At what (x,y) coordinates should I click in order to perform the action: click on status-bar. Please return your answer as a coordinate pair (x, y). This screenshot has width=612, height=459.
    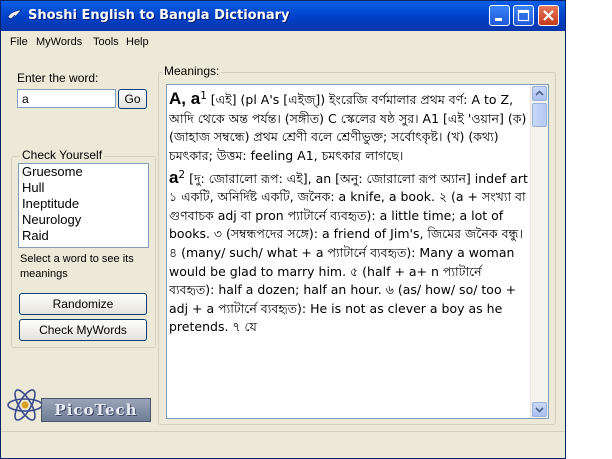
    Looking at the image, I should click on (283, 444).